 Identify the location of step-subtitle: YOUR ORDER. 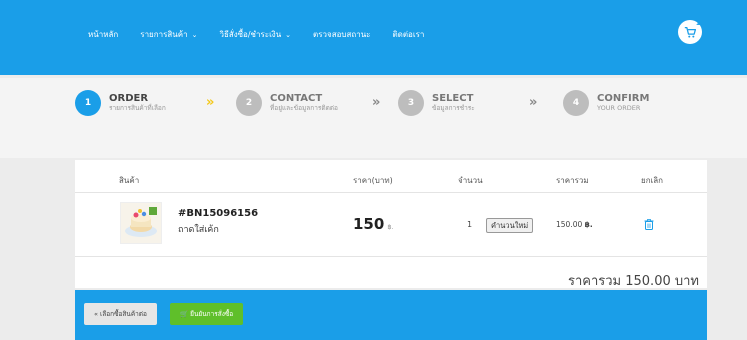
(619, 108).